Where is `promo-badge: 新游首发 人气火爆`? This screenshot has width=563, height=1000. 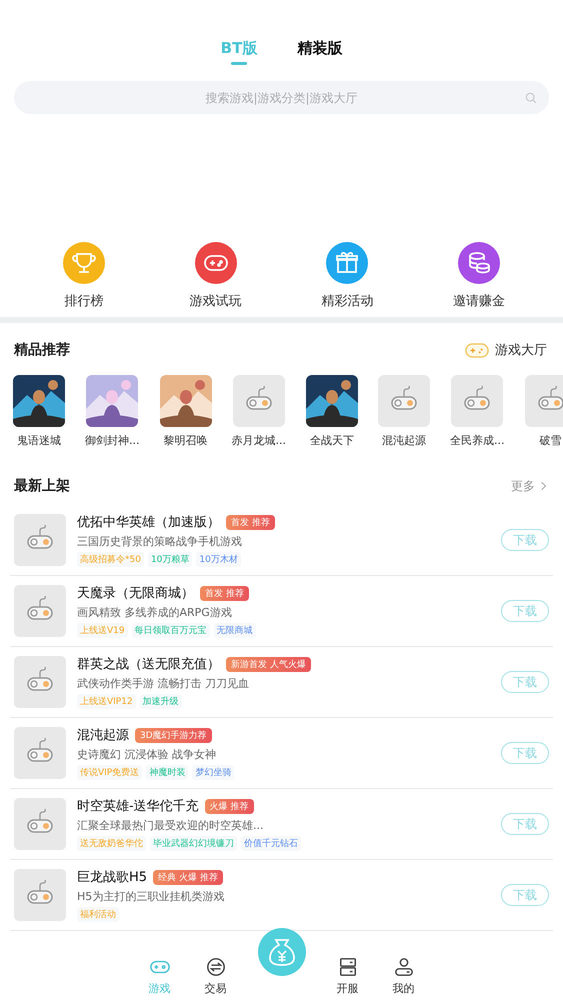 promo-badge: 新游首发 人气火爆 is located at coordinates (268, 664).